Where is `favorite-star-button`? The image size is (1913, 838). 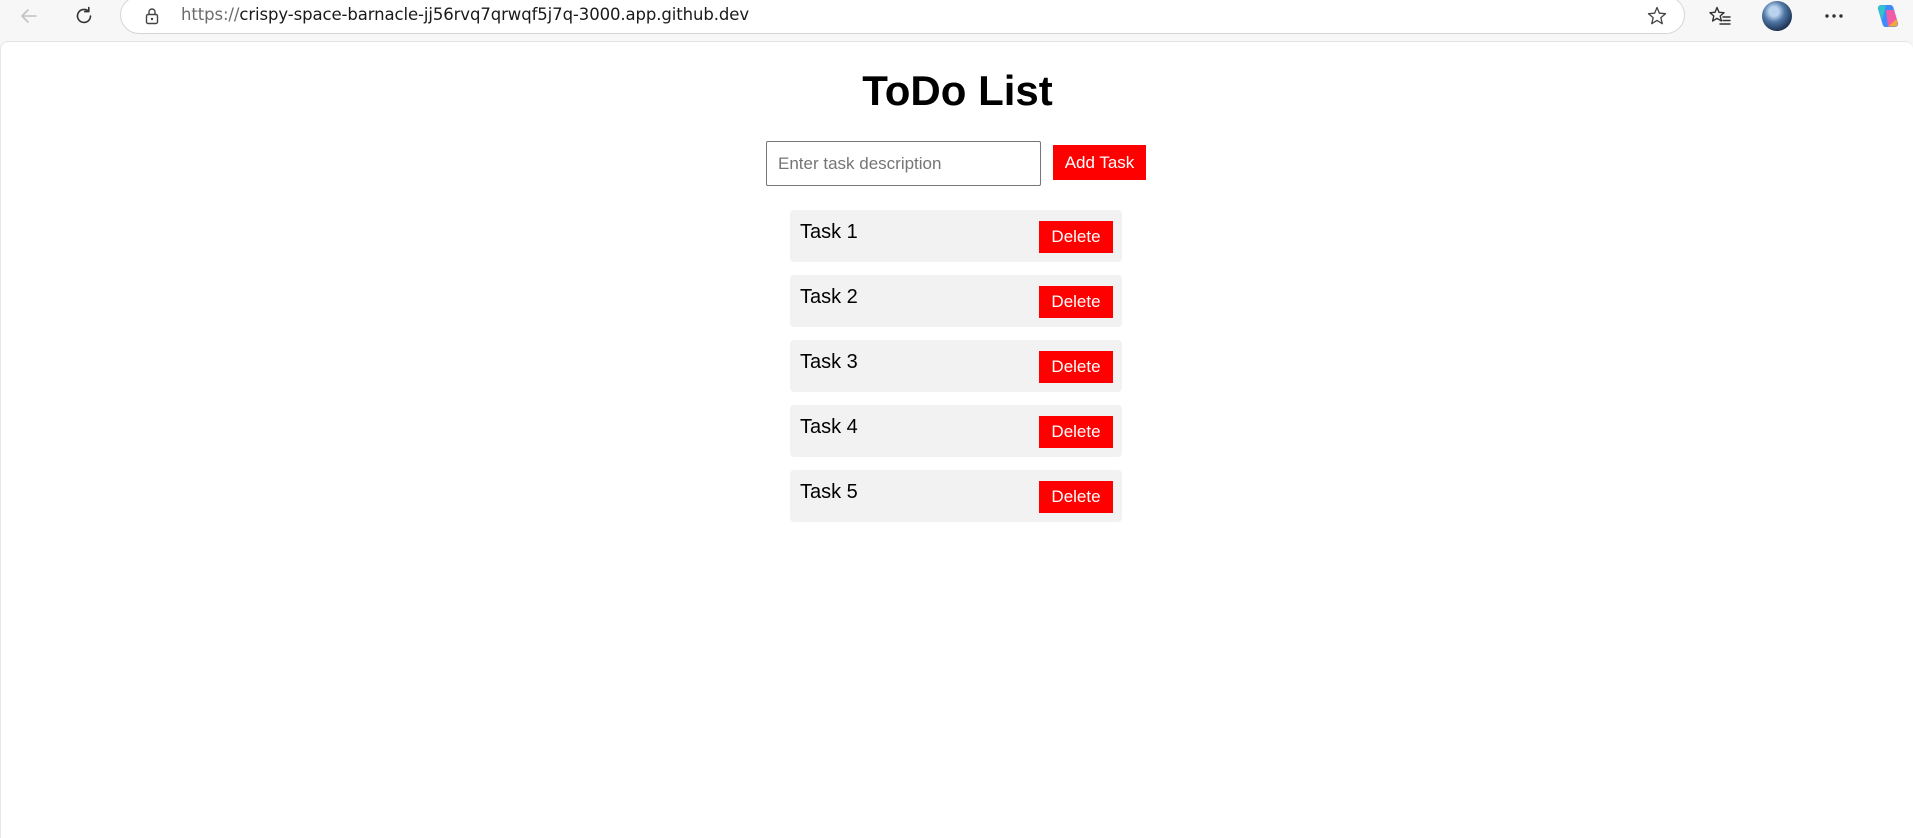
favorite-star-button is located at coordinates (1657, 16).